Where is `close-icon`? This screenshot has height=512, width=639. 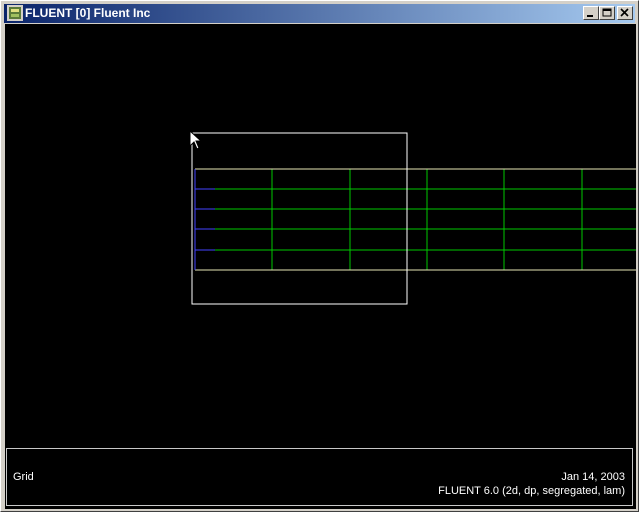
close-icon is located at coordinates (624, 12).